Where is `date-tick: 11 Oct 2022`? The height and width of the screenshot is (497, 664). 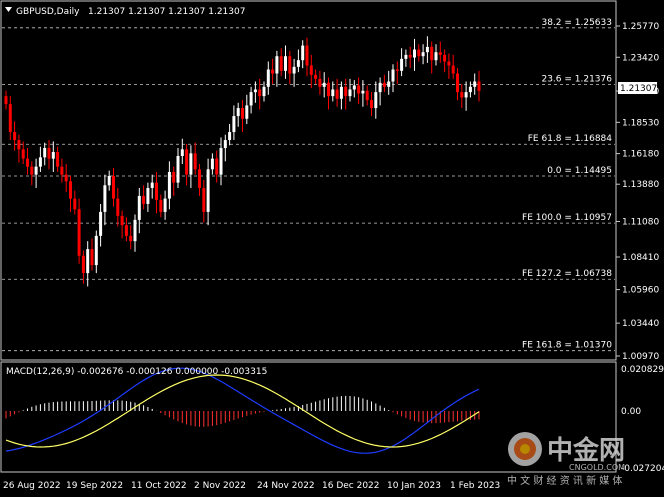
date-tick: 11 Oct 2022 is located at coordinates (159, 486).